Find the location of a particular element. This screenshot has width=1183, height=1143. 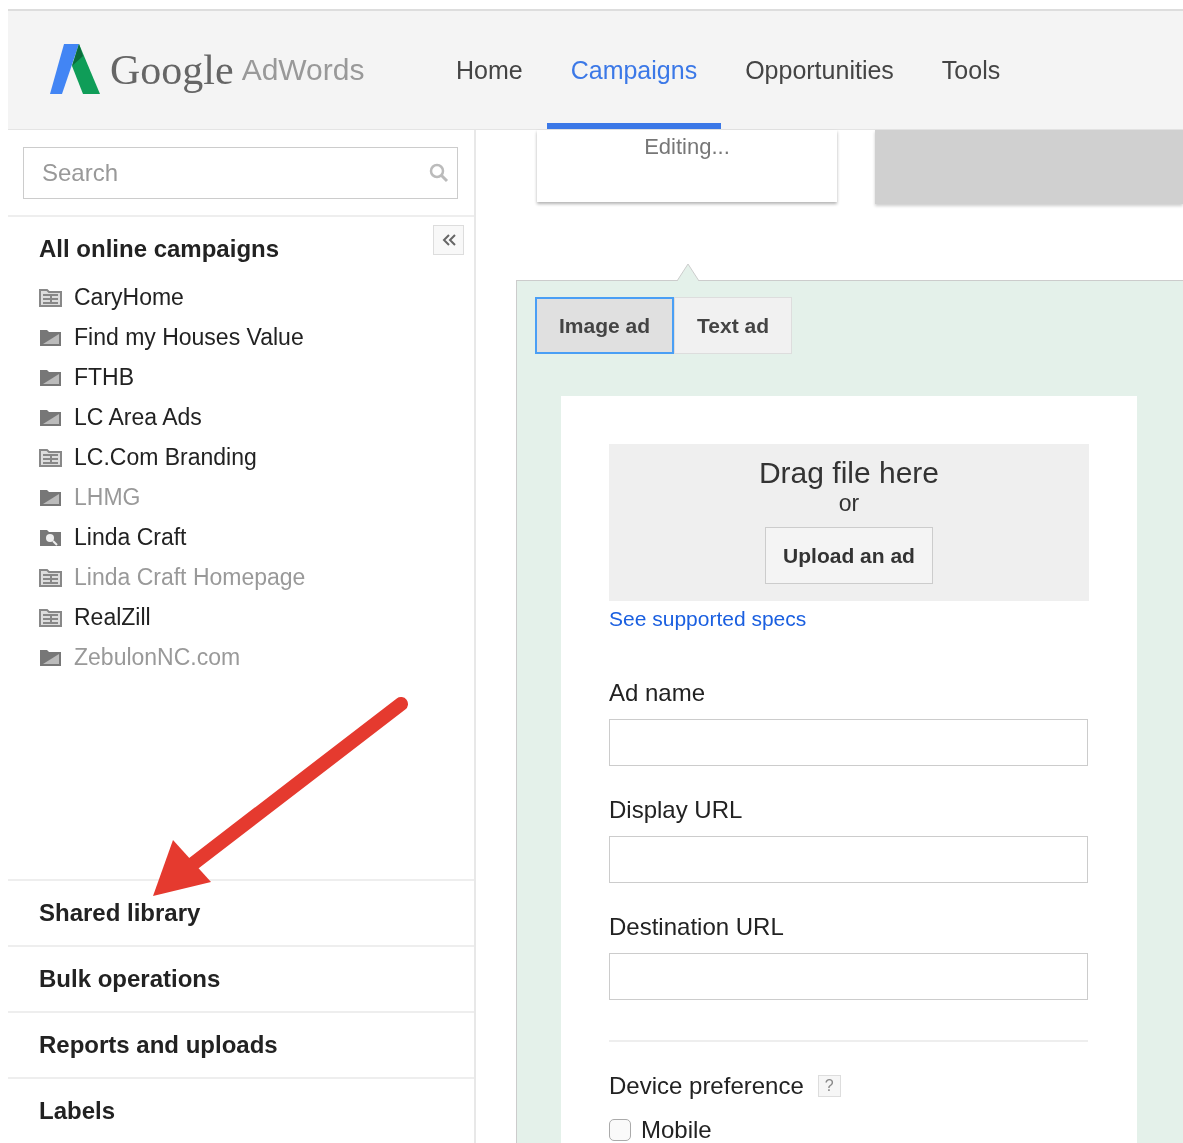

drop-title: Drag file here is located at coordinates (849, 473).